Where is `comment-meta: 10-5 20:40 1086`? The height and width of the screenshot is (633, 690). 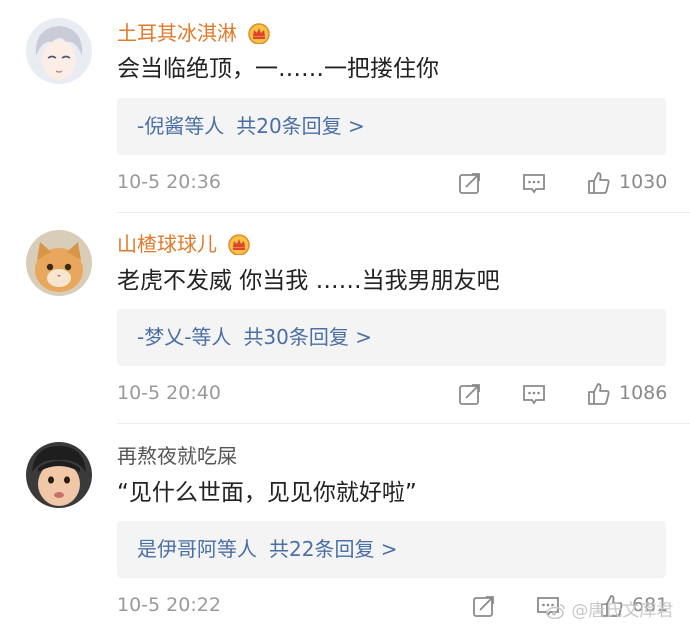
comment-meta: 10-5 20:40 1086 is located at coordinates (403, 393).